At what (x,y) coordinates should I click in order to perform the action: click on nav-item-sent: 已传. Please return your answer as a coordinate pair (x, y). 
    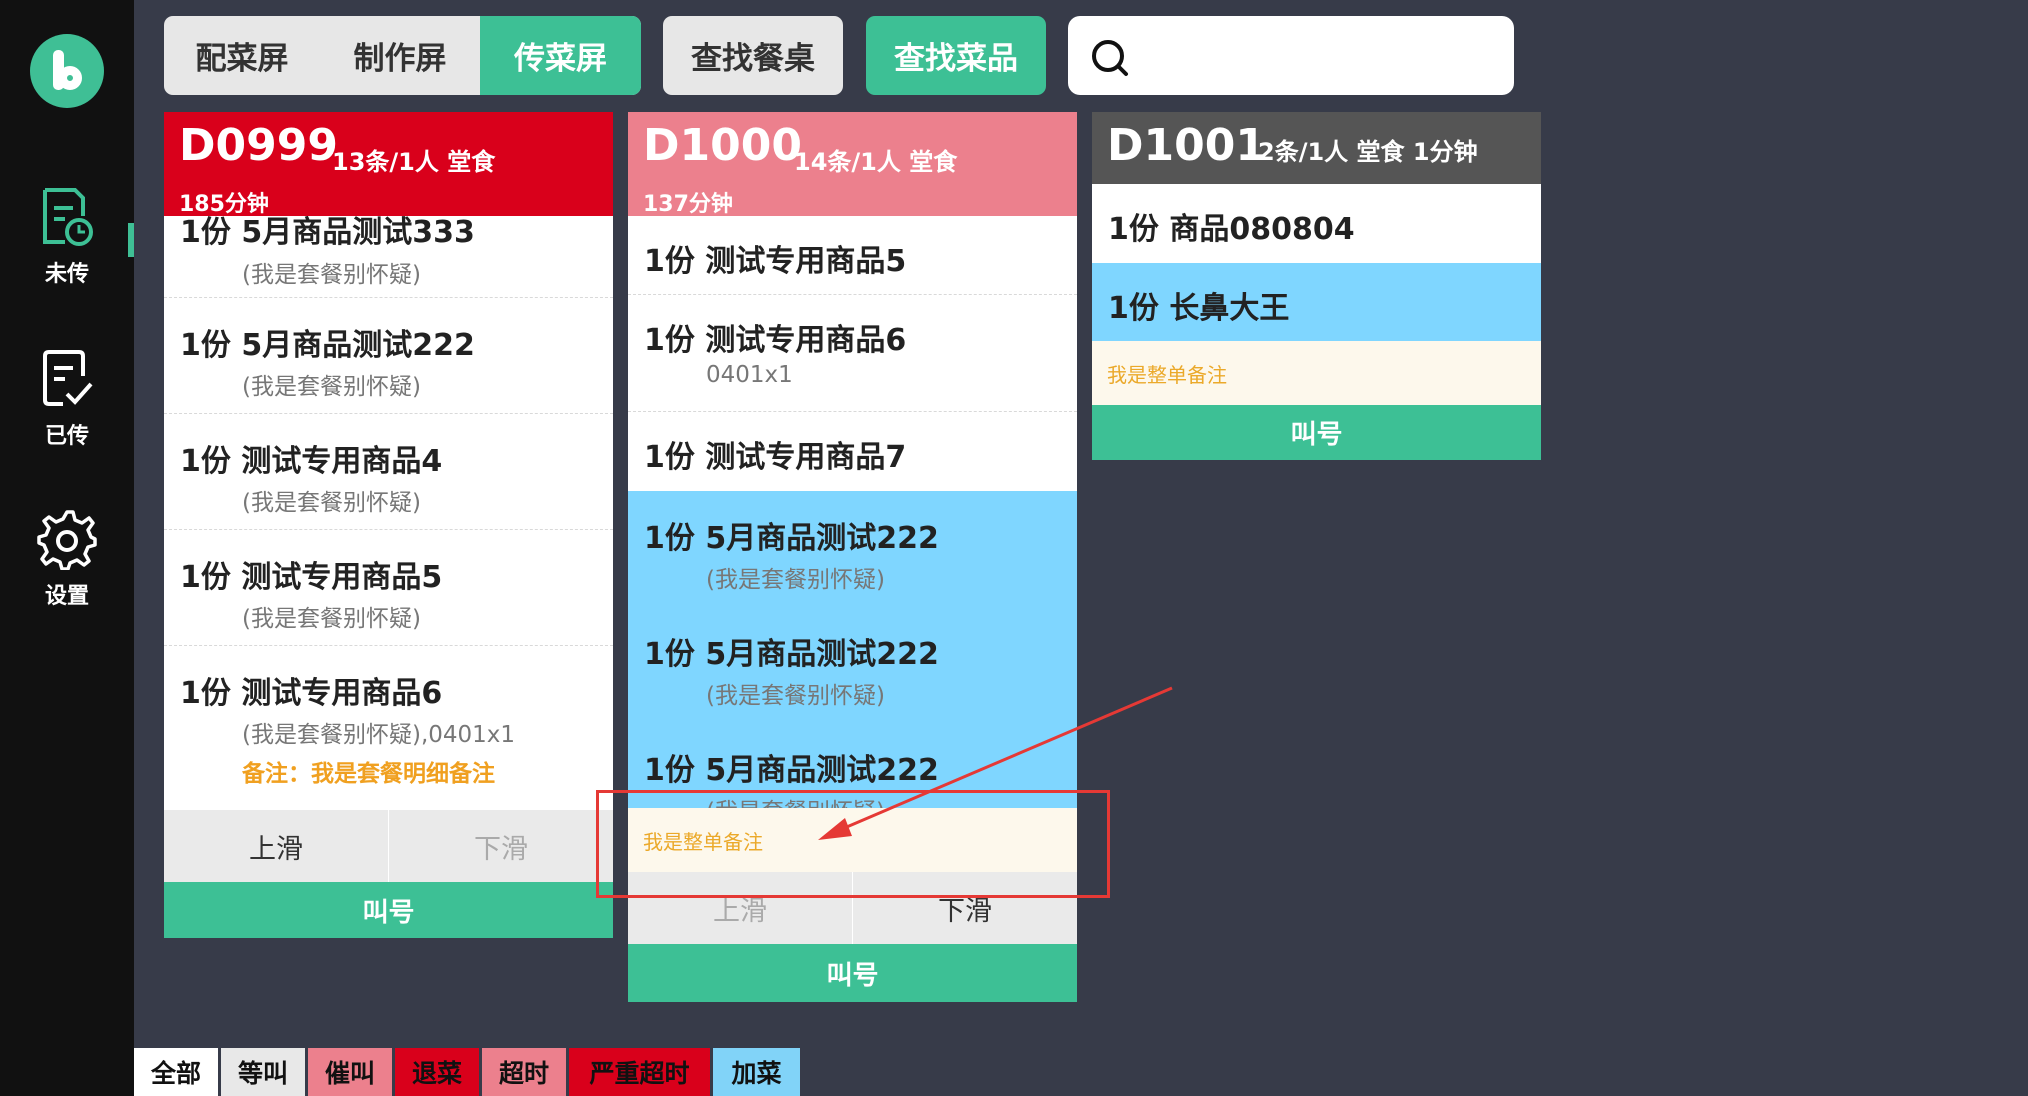
    Looking at the image, I should click on (67, 399).